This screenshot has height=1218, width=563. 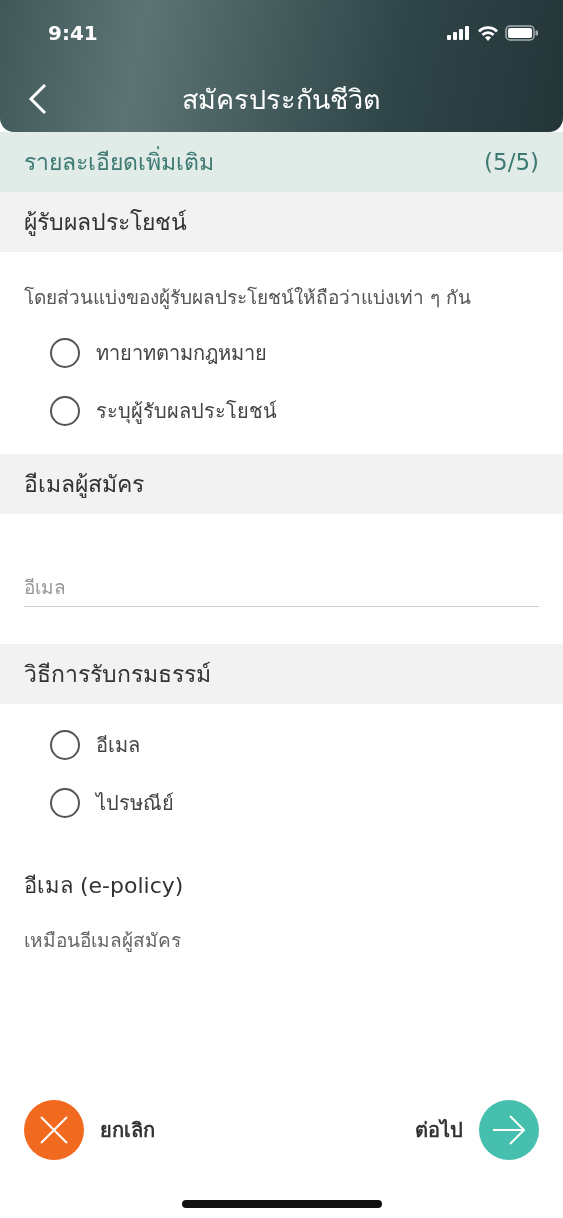 I want to click on battery-icon, so click(x=522, y=33).